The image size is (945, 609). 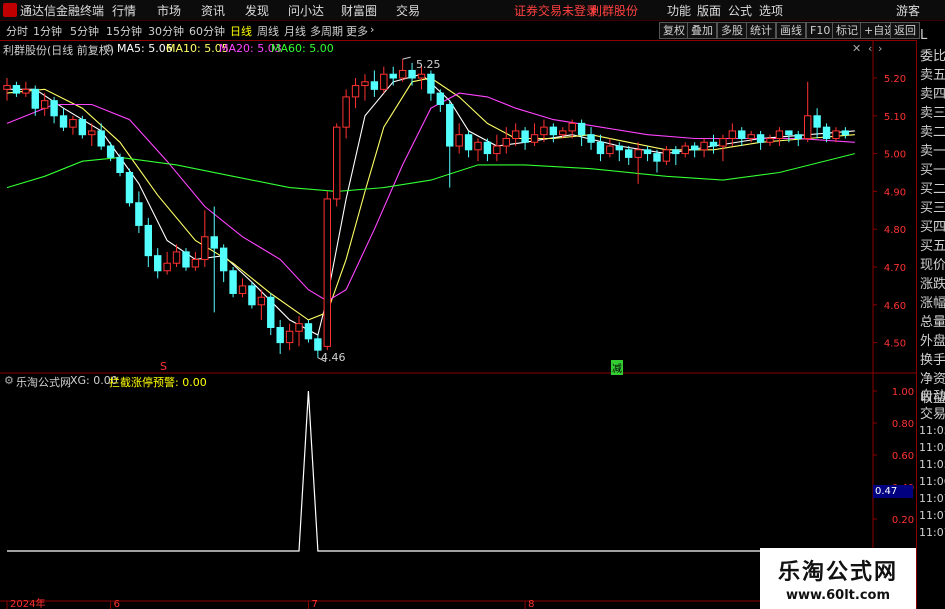 I want to click on tab-timeshare: 分时, so click(x=17, y=31).